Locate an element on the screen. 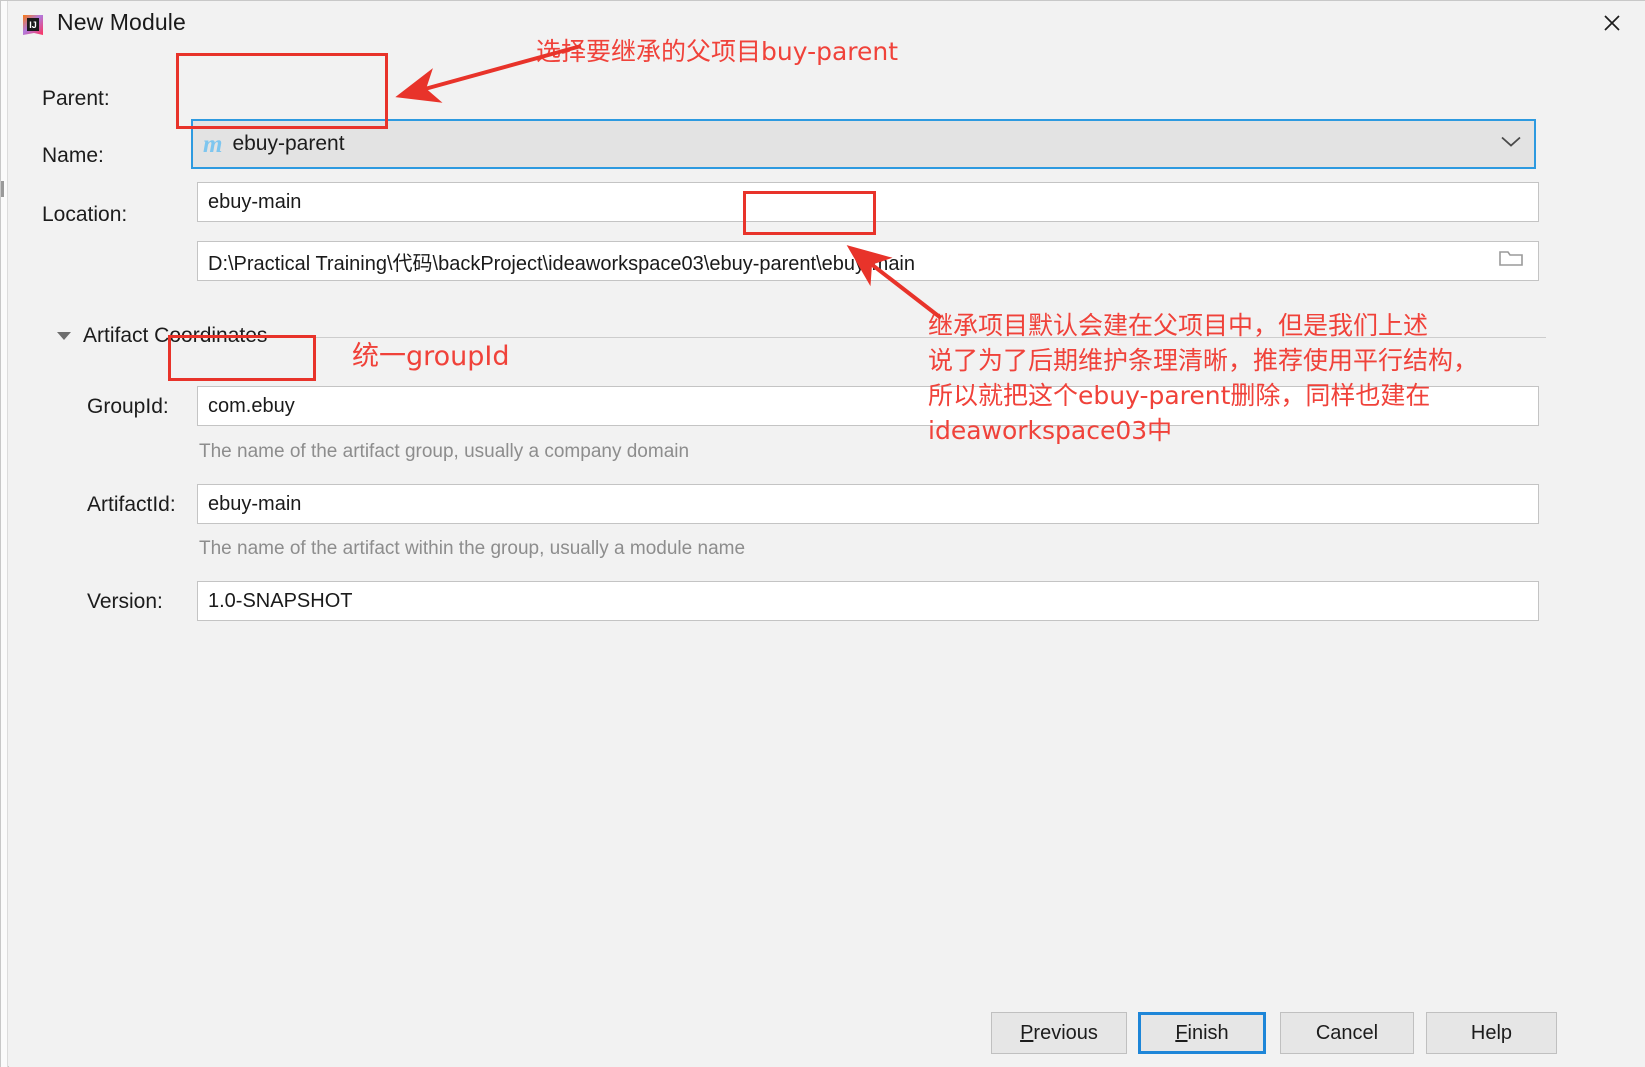  finish-button-mnemonic: F is located at coordinates (1181, 1032).